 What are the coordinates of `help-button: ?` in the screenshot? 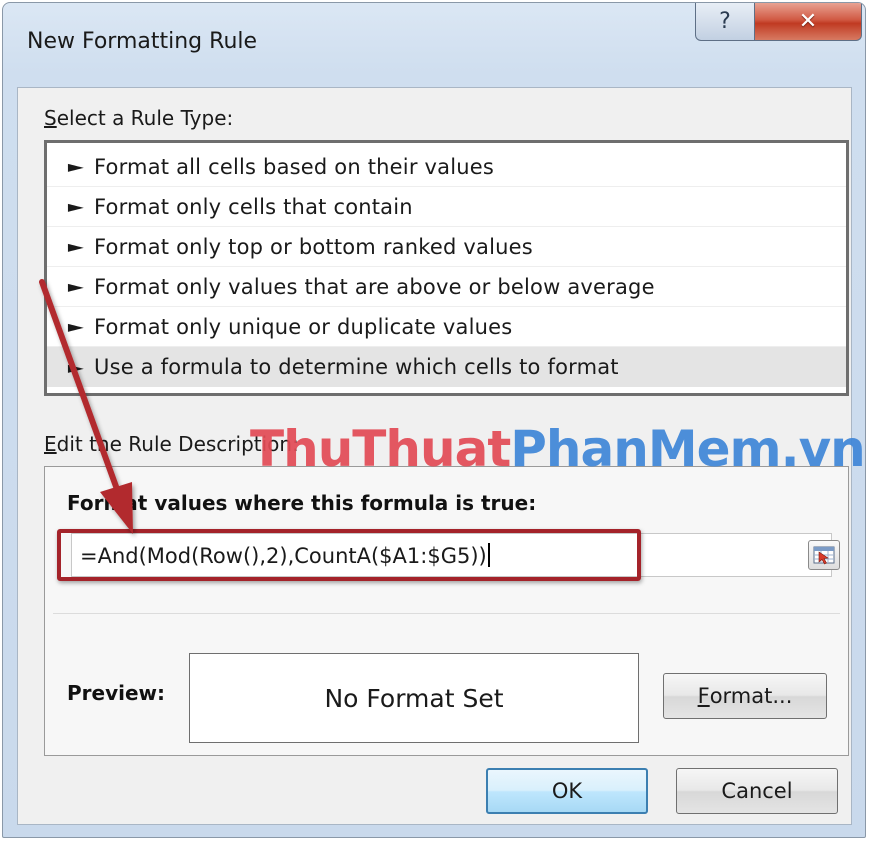 It's located at (725, 22).